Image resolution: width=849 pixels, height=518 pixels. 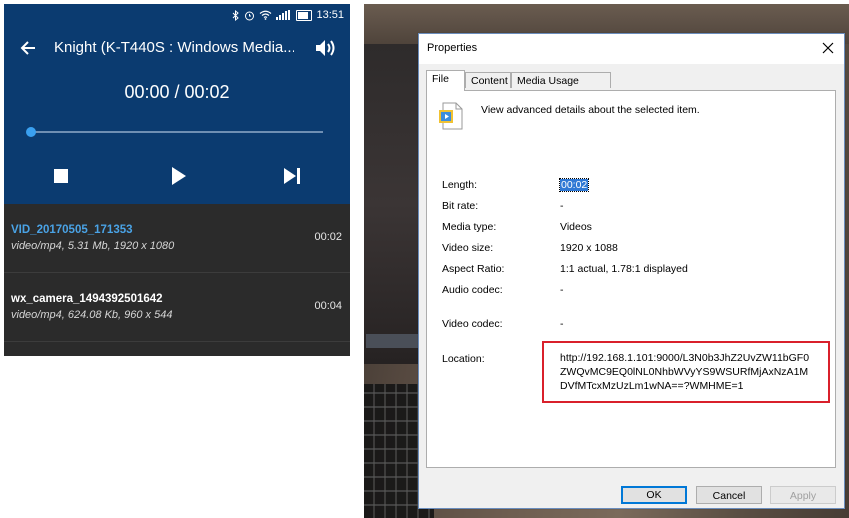 I want to click on video-duration: 00:02, so click(x=328, y=237).